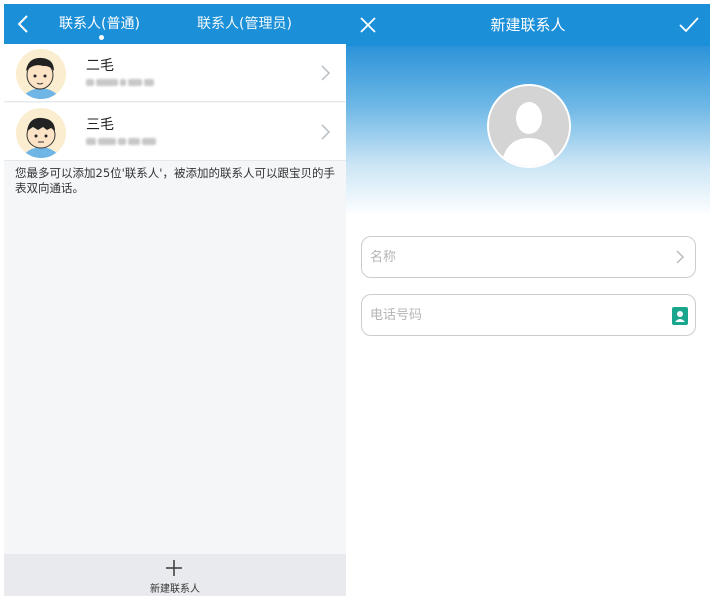  I want to click on name-input, so click(515, 257).